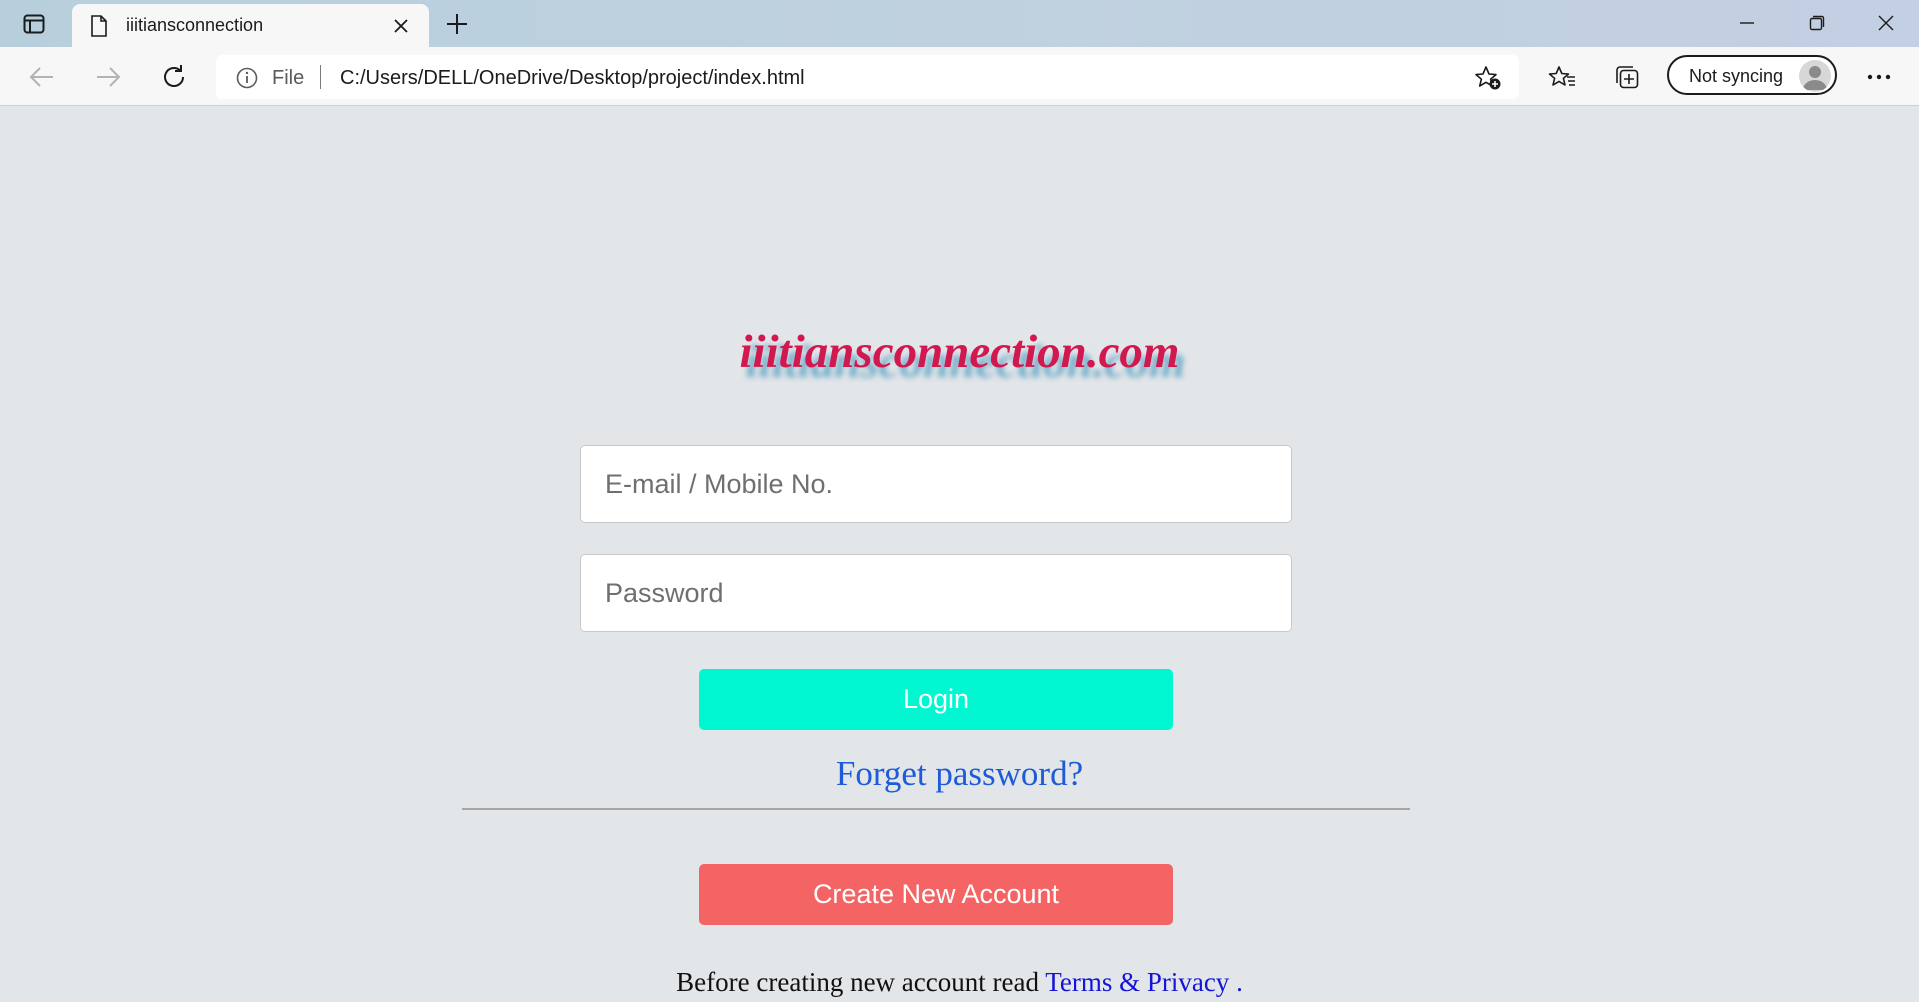 The image size is (1919, 1002). I want to click on more-icon, so click(1879, 77).